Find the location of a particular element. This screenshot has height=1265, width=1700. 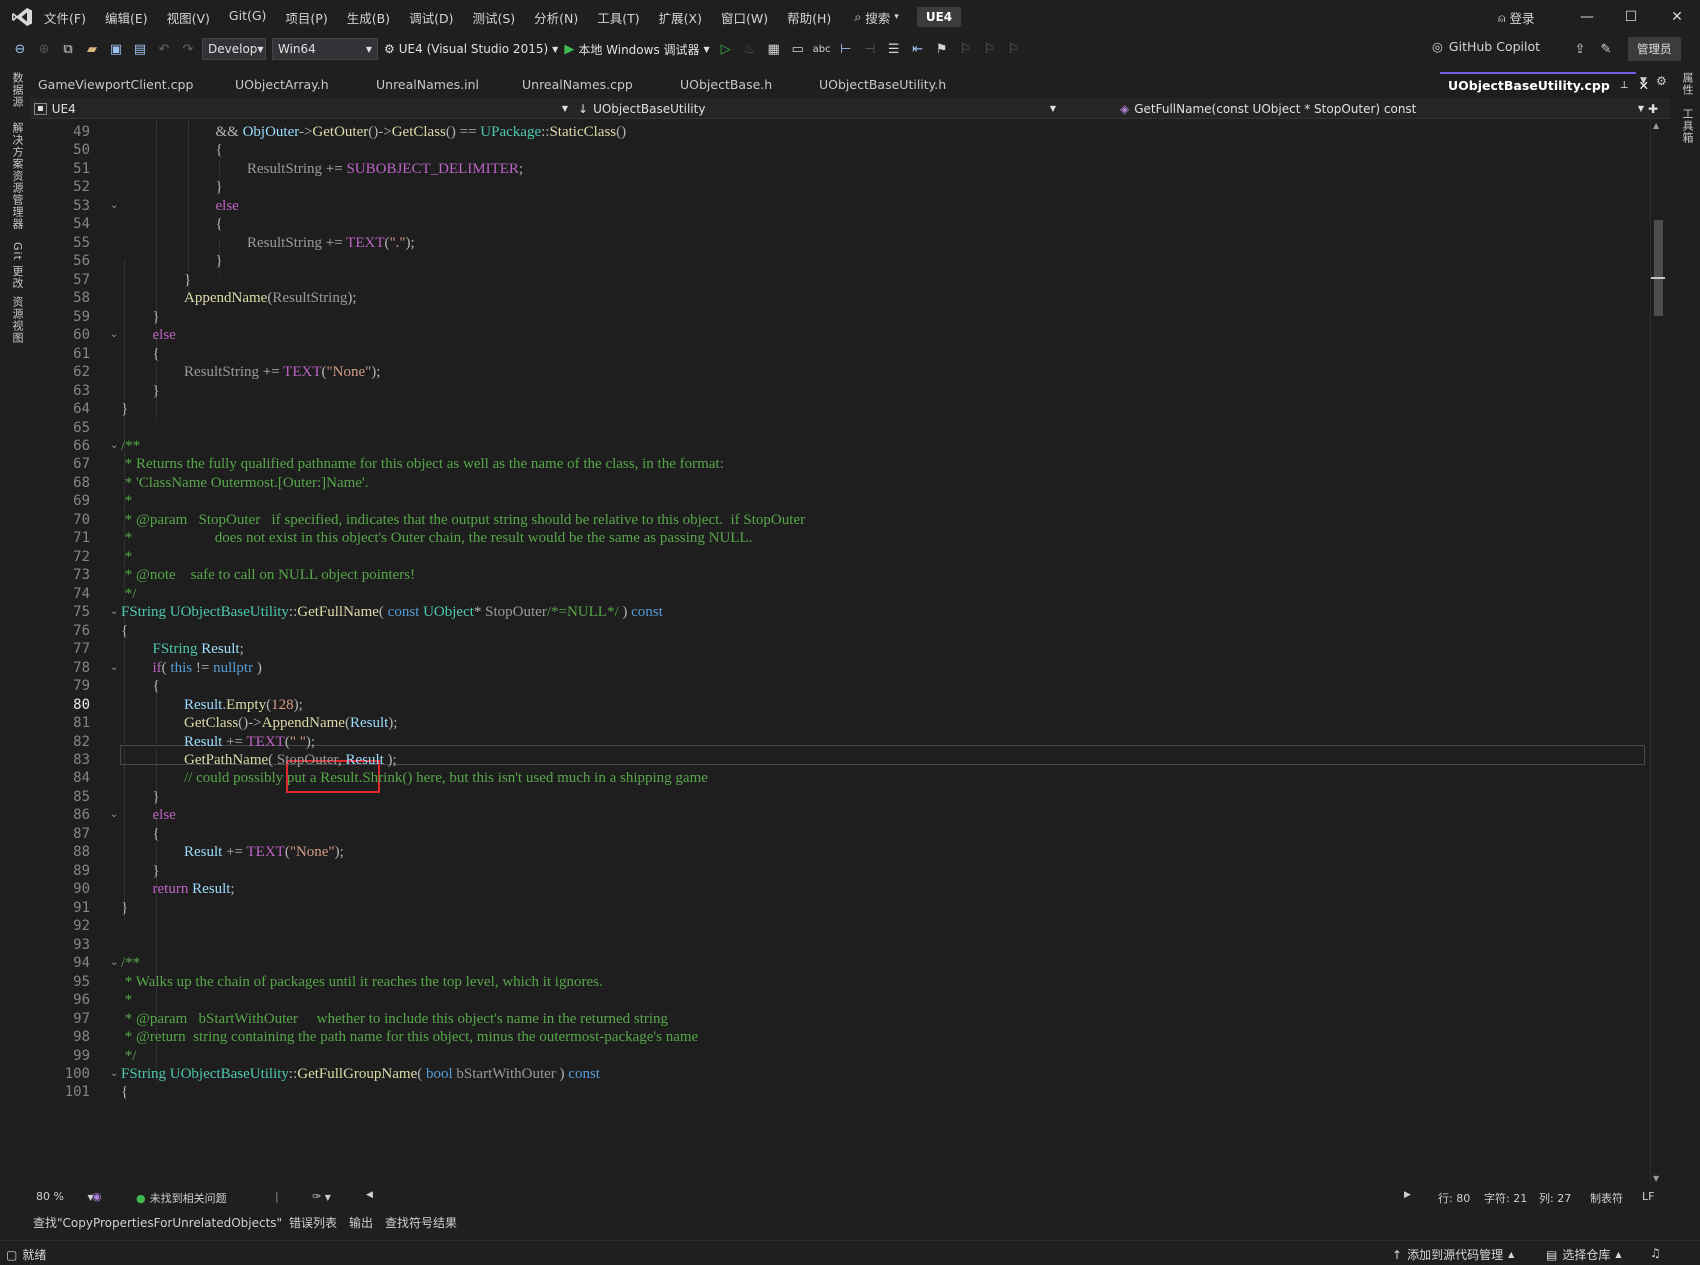

code-line: 78 ⌄ if( this != nullptr ) is located at coordinates (840, 668).